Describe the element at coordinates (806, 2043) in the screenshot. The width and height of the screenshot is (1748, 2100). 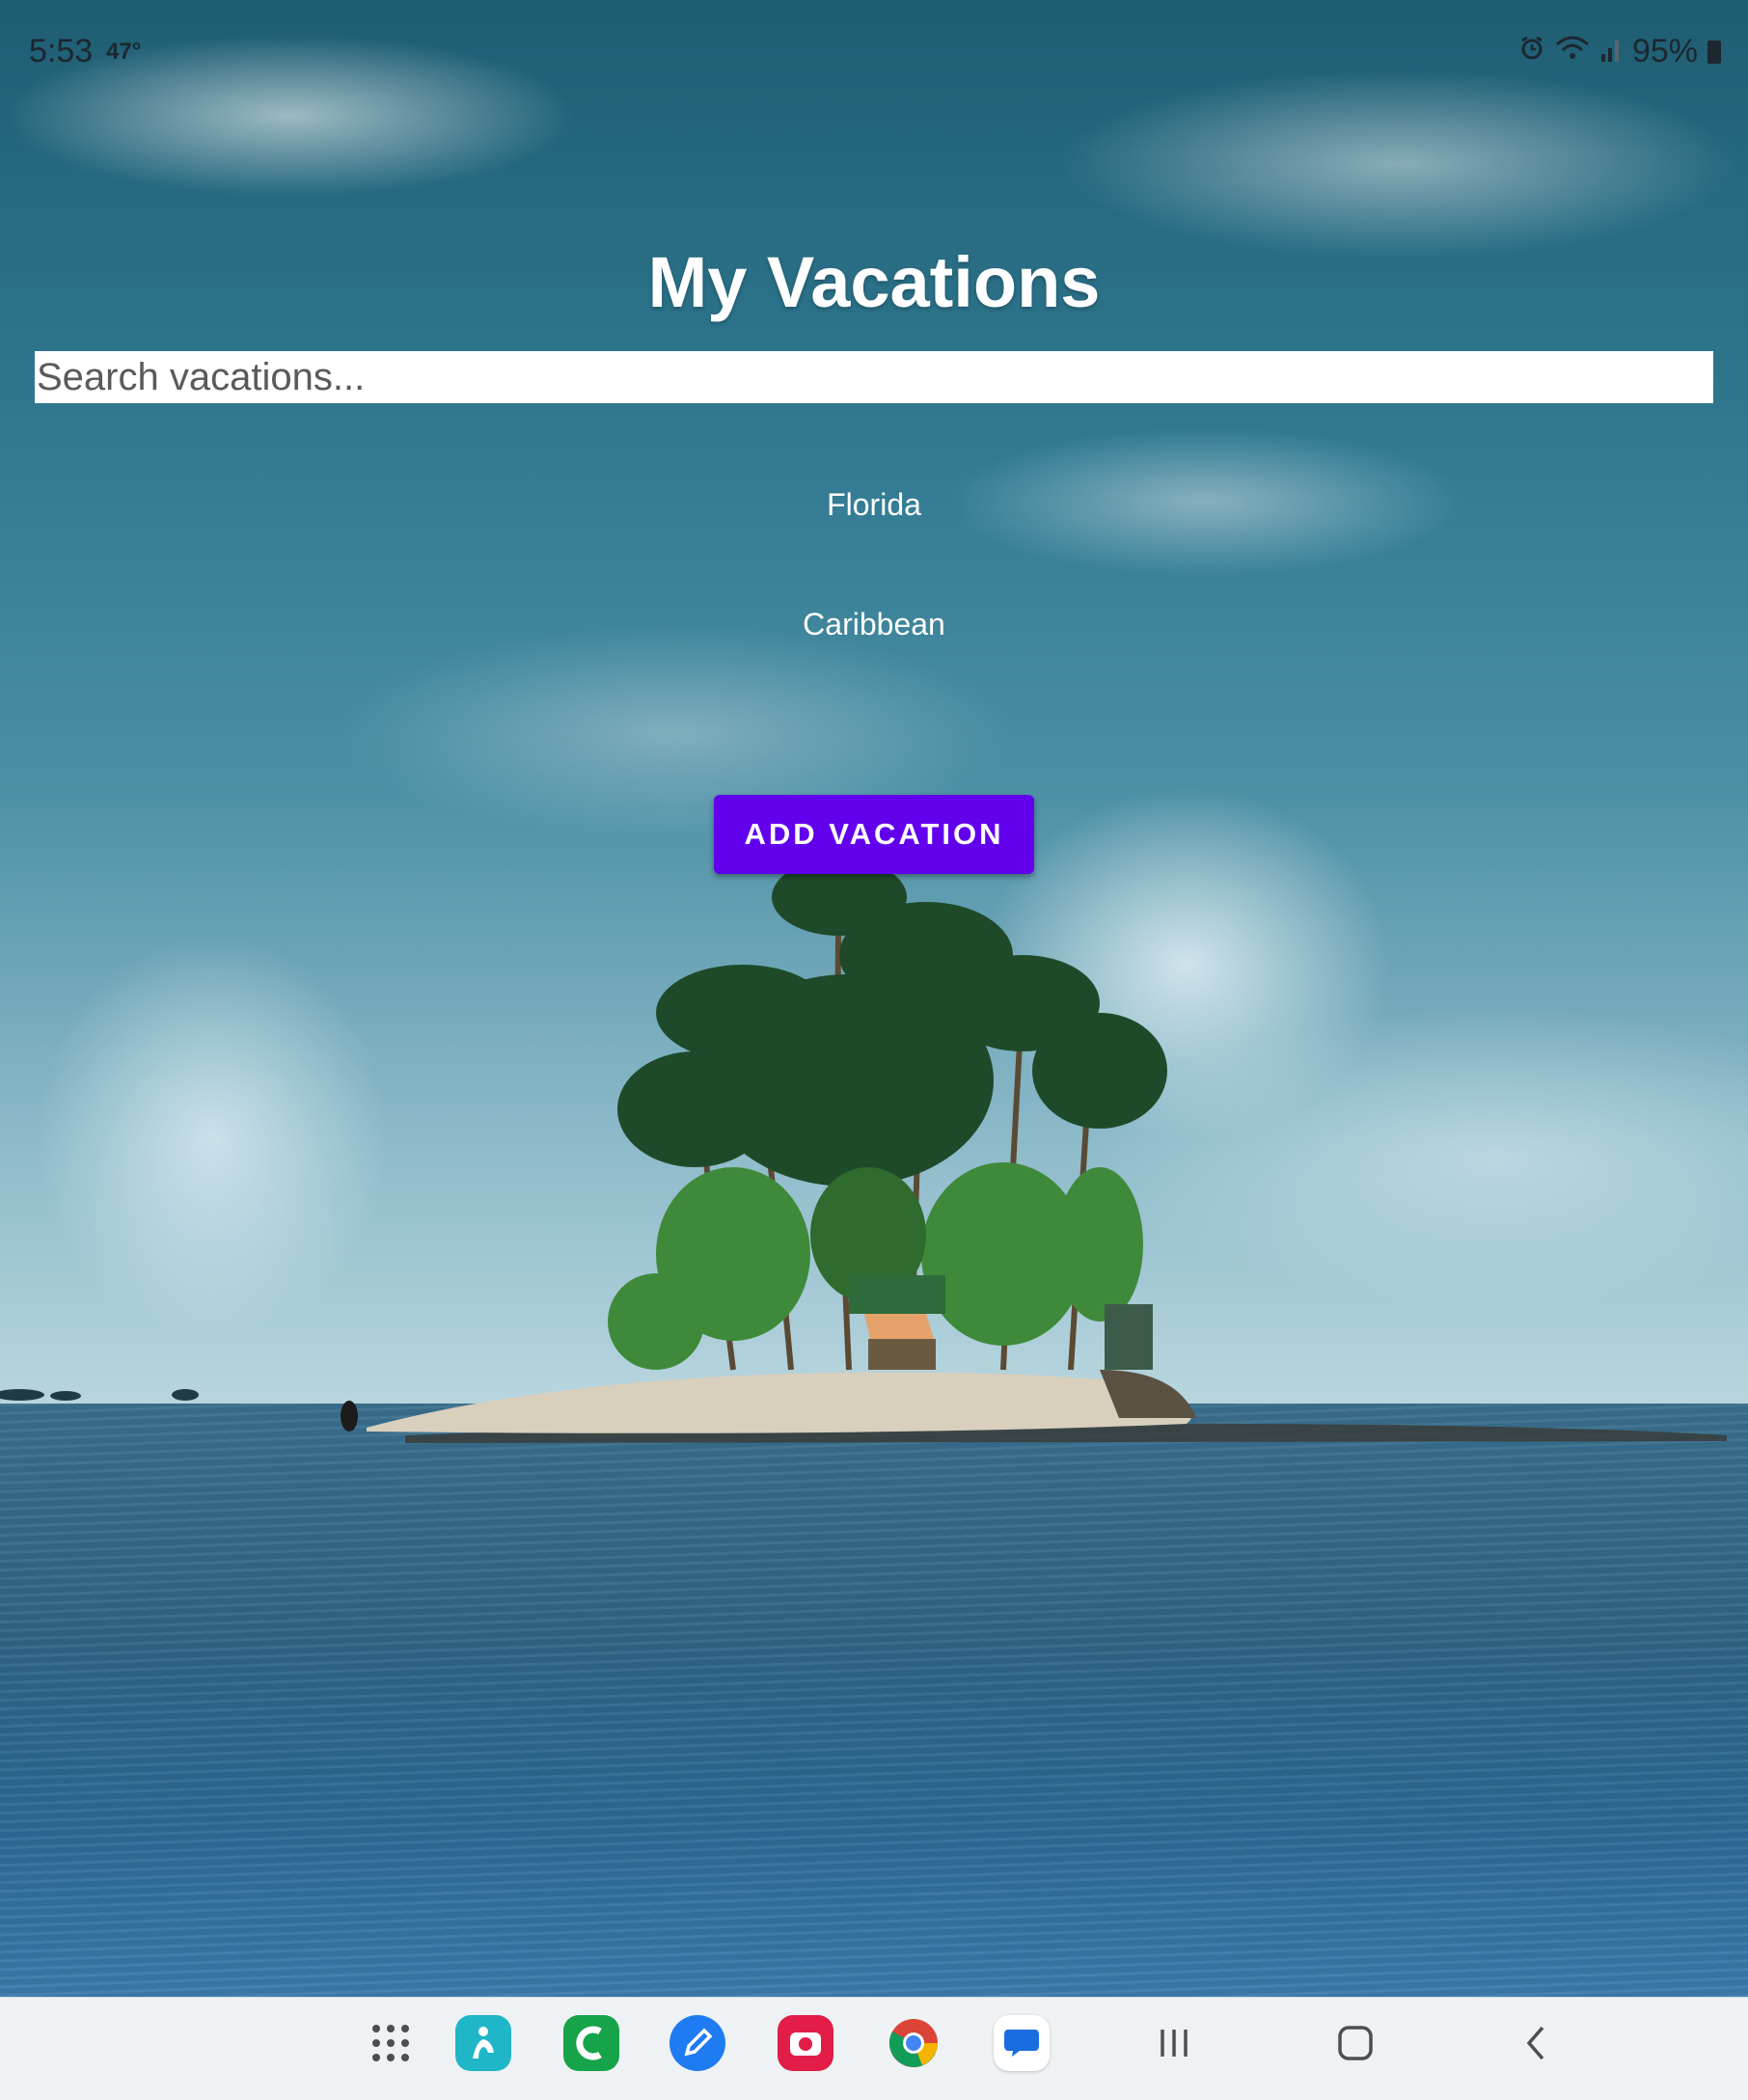
I see `camera-app-icon` at that location.